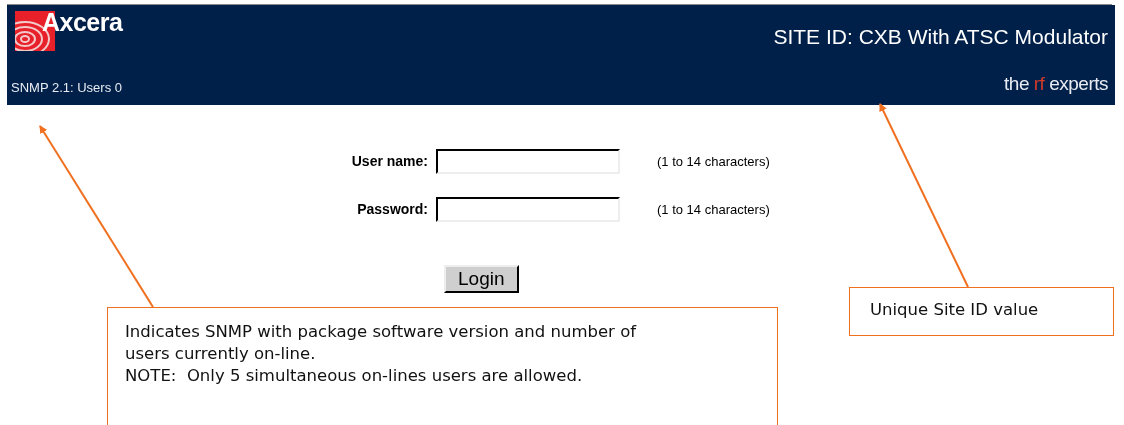  What do you see at coordinates (67, 87) in the screenshot?
I see `status-text: SNMP 2.1: Users 0` at bounding box center [67, 87].